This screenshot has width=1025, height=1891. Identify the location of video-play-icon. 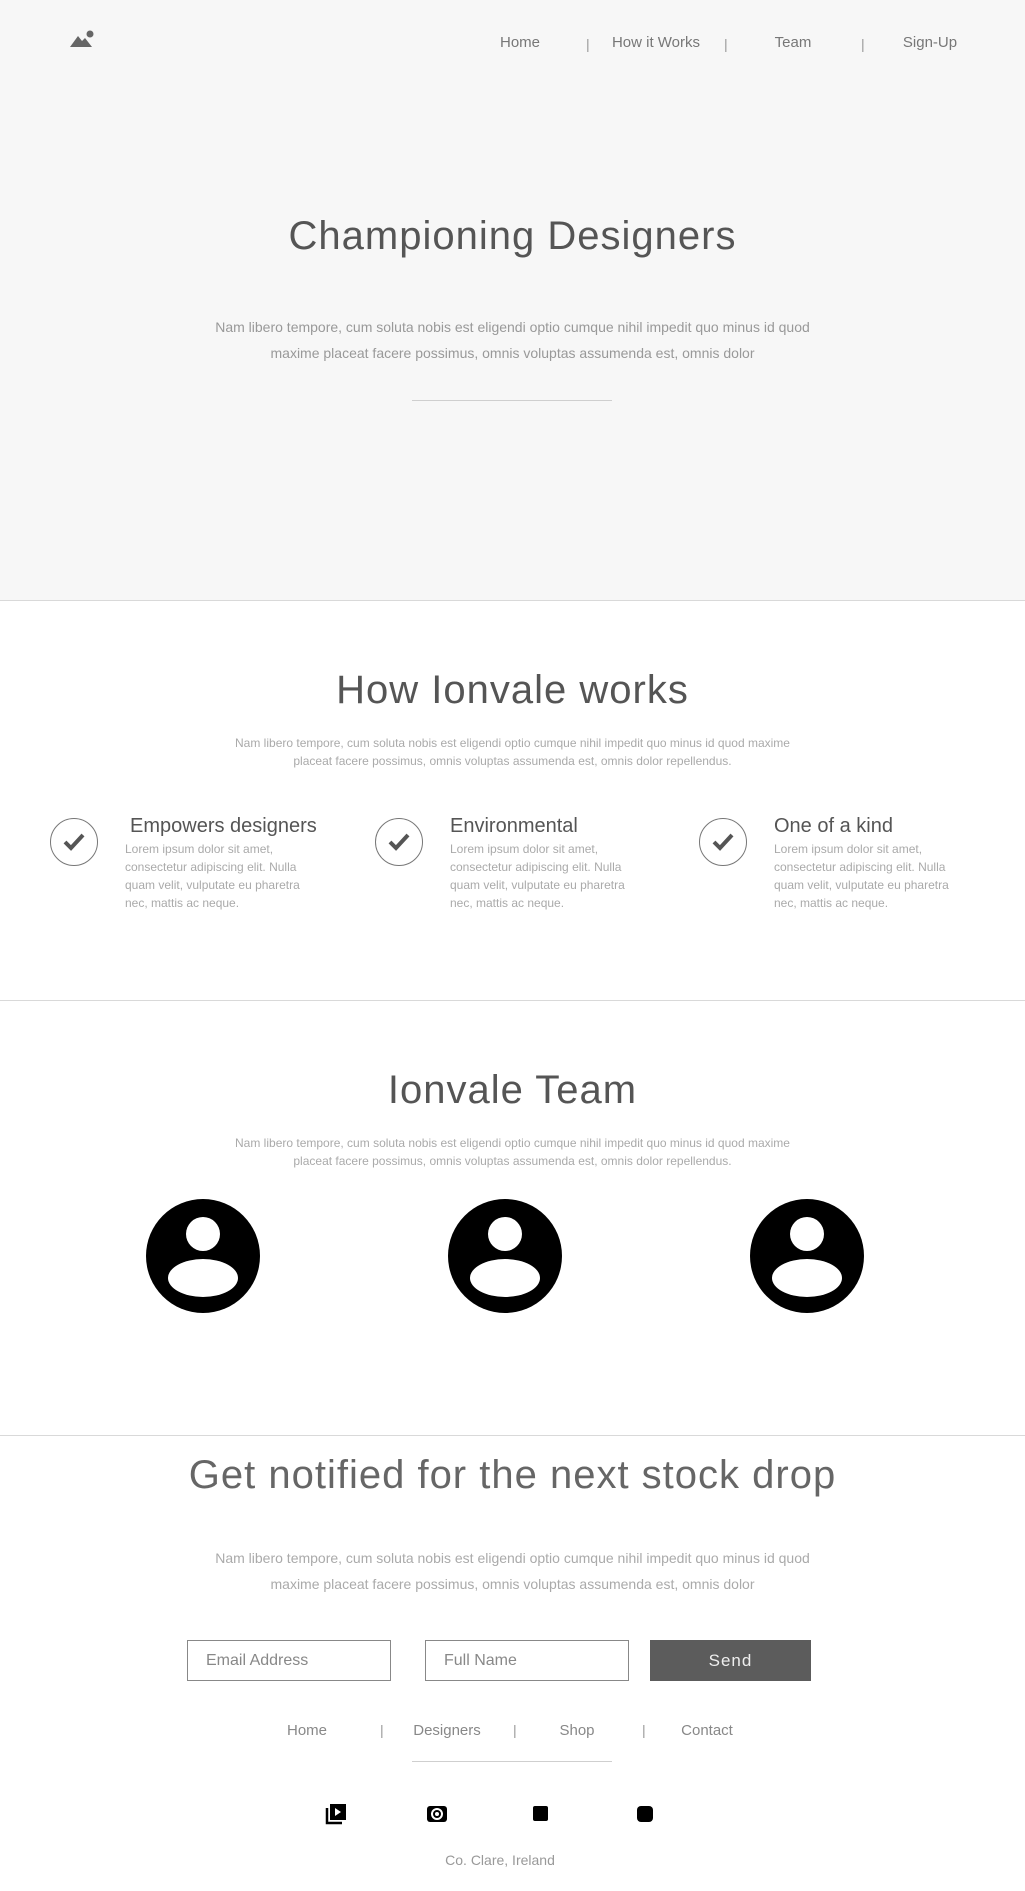
(336, 1814).